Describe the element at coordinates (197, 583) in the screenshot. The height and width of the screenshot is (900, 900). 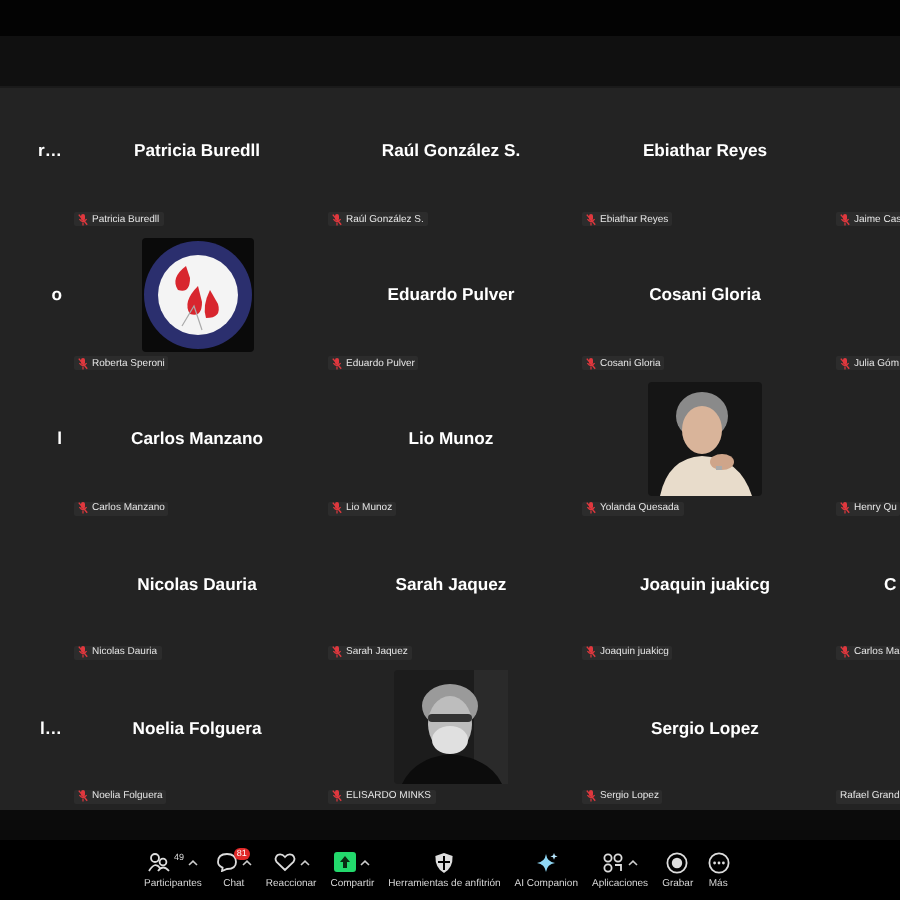
I see `participant-name: Nicolas Dauria` at that location.